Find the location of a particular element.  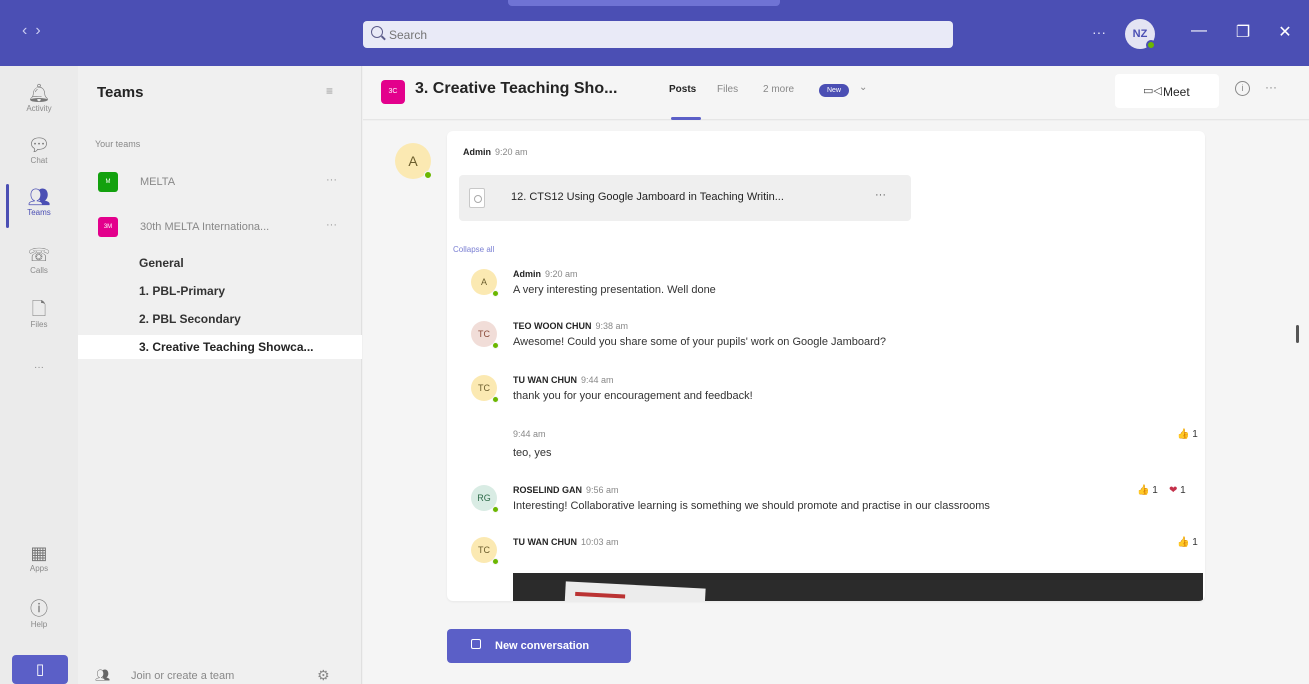

bell-icon: 🔔︎ is located at coordinates (39, 93).